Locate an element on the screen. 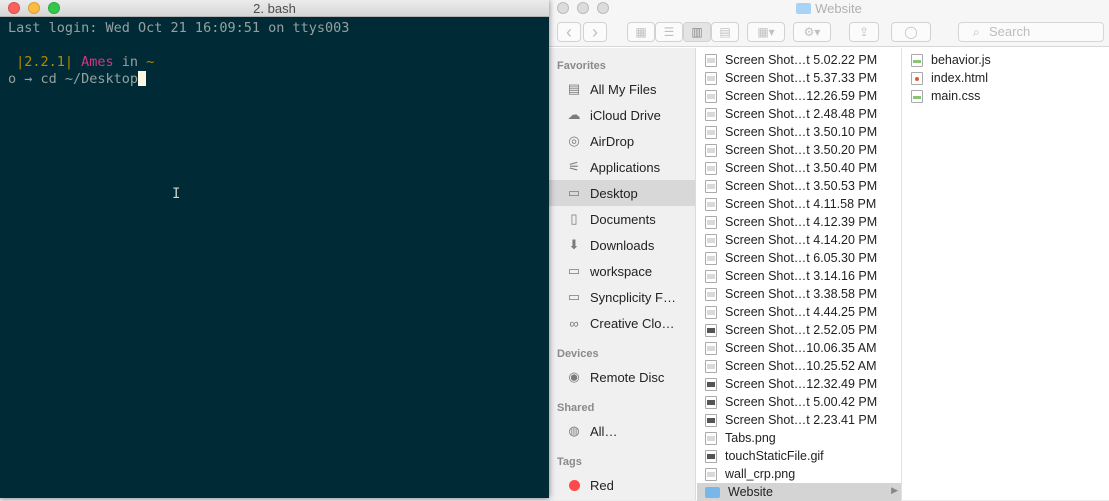 This screenshot has height=501, width=1109. sidebar-item-label: Red is located at coordinates (602, 485).